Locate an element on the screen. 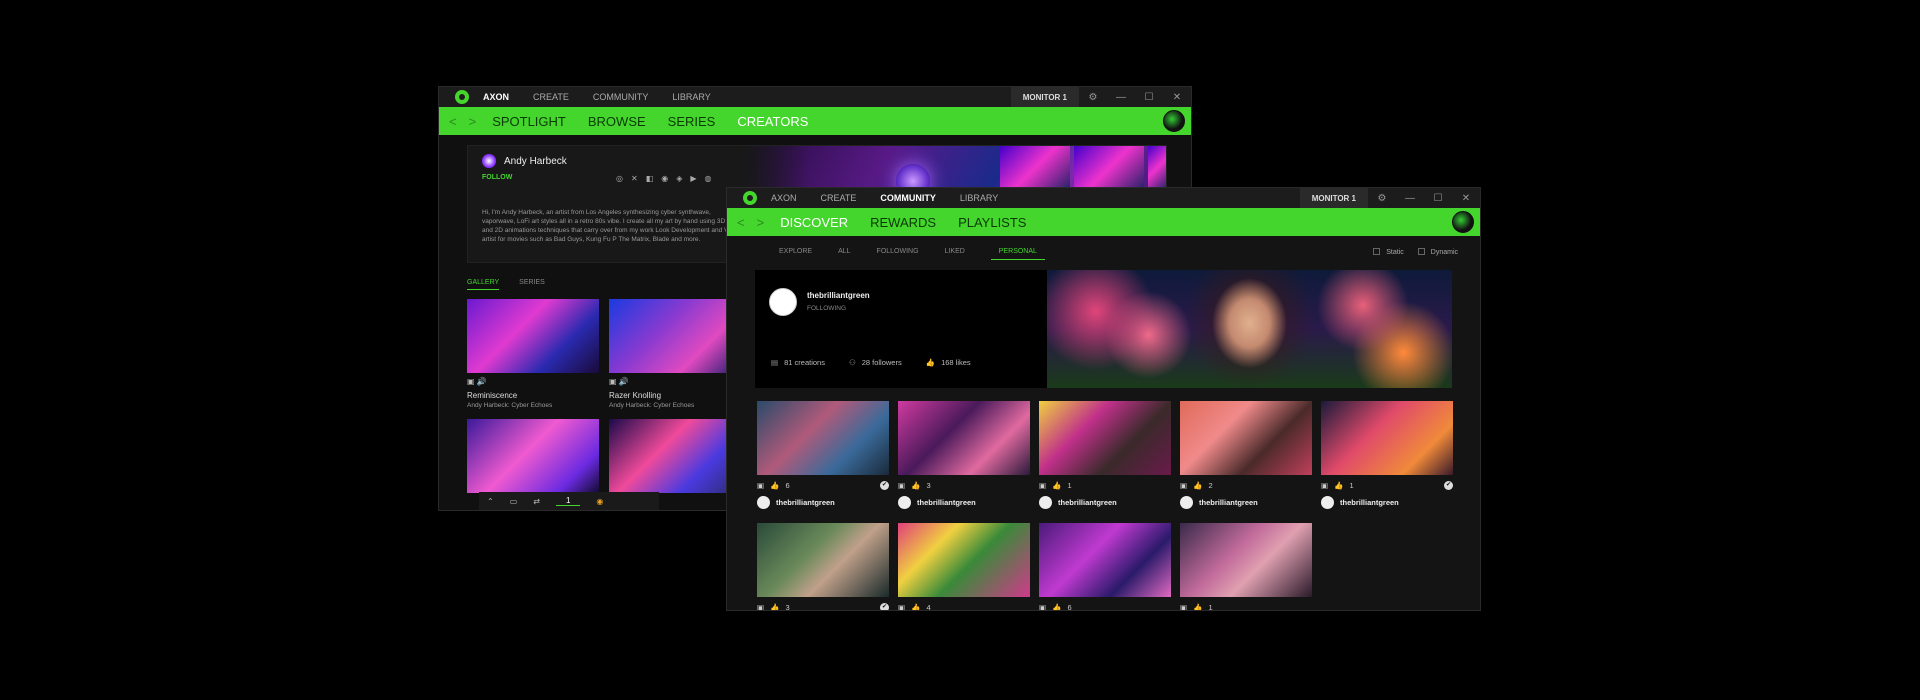  monitor-icon: ▭ is located at coordinates (514, 501).